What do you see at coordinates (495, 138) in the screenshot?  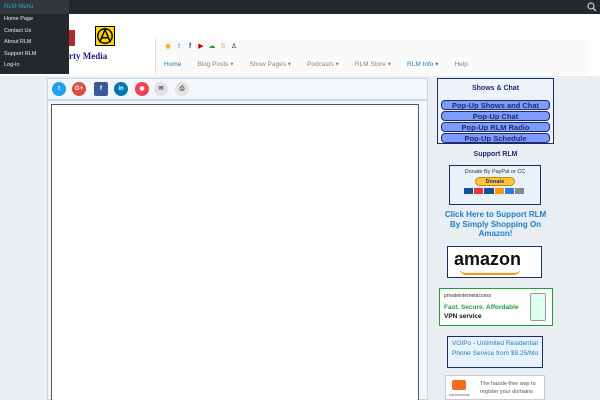 I see `popup-schedule-button: Pop-Up Schedule` at bounding box center [495, 138].